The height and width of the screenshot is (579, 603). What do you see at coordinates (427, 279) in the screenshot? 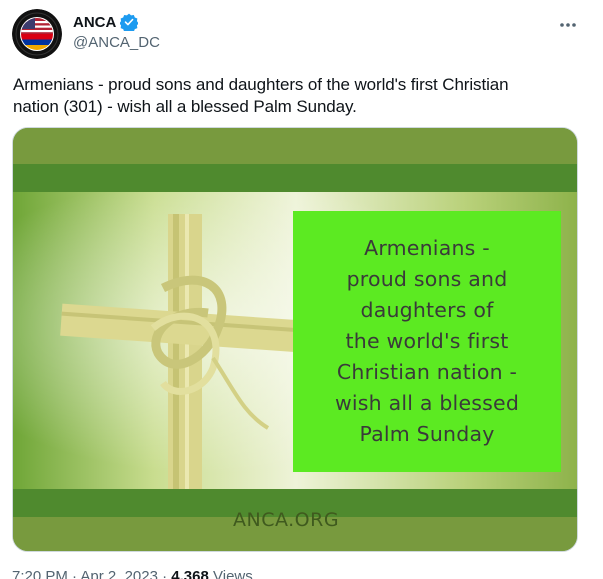
I see `banner-line: proud sons and` at bounding box center [427, 279].